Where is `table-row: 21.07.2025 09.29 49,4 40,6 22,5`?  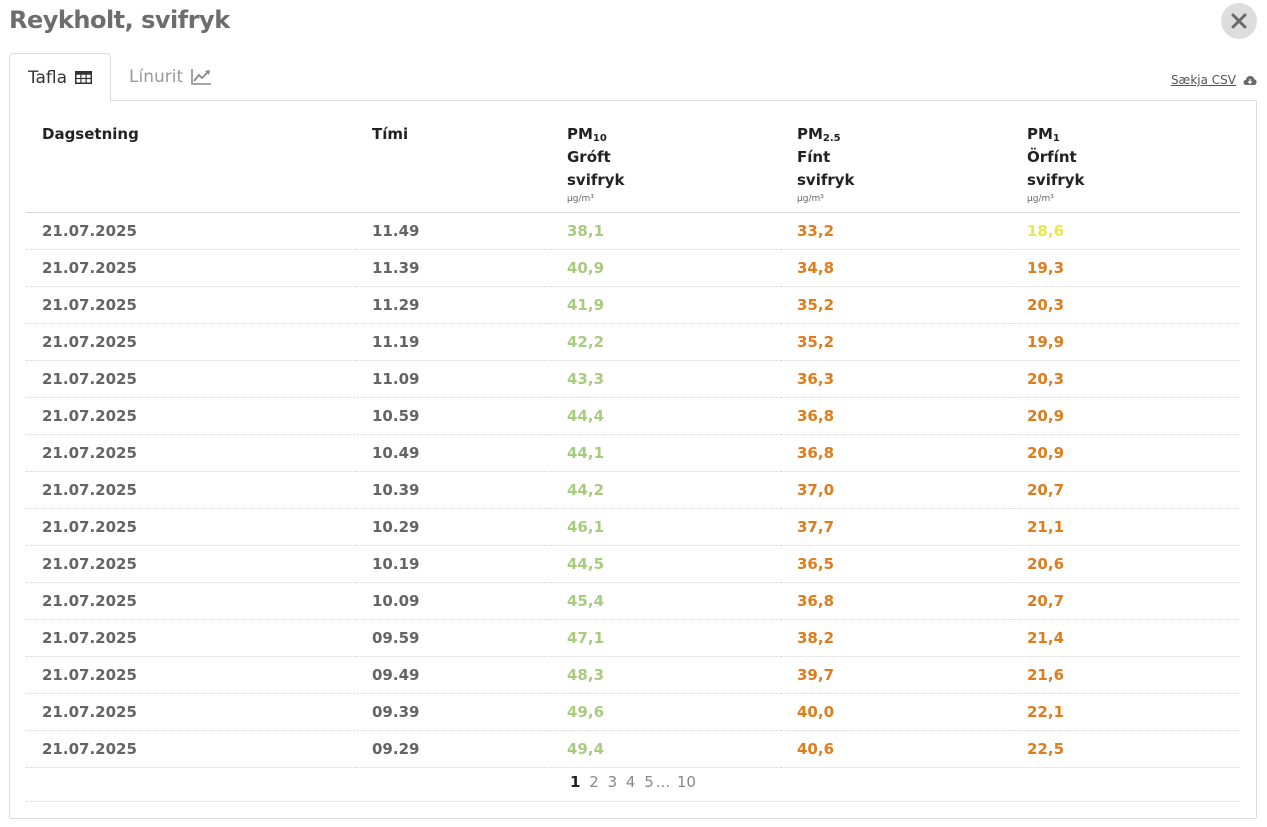 table-row: 21.07.2025 09.29 49,4 40,6 22,5 is located at coordinates (633, 749).